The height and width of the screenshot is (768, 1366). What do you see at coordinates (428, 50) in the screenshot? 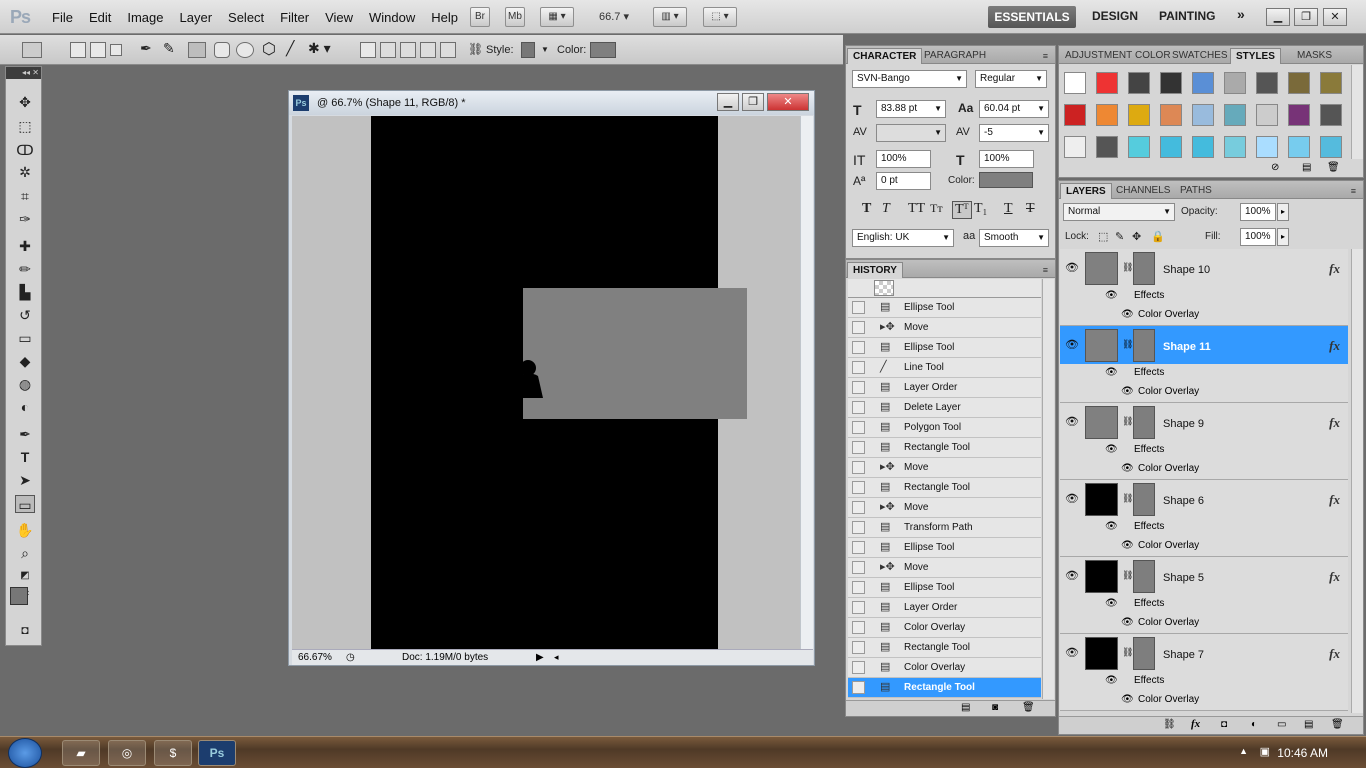
I see `intersect-mode-icon` at bounding box center [428, 50].